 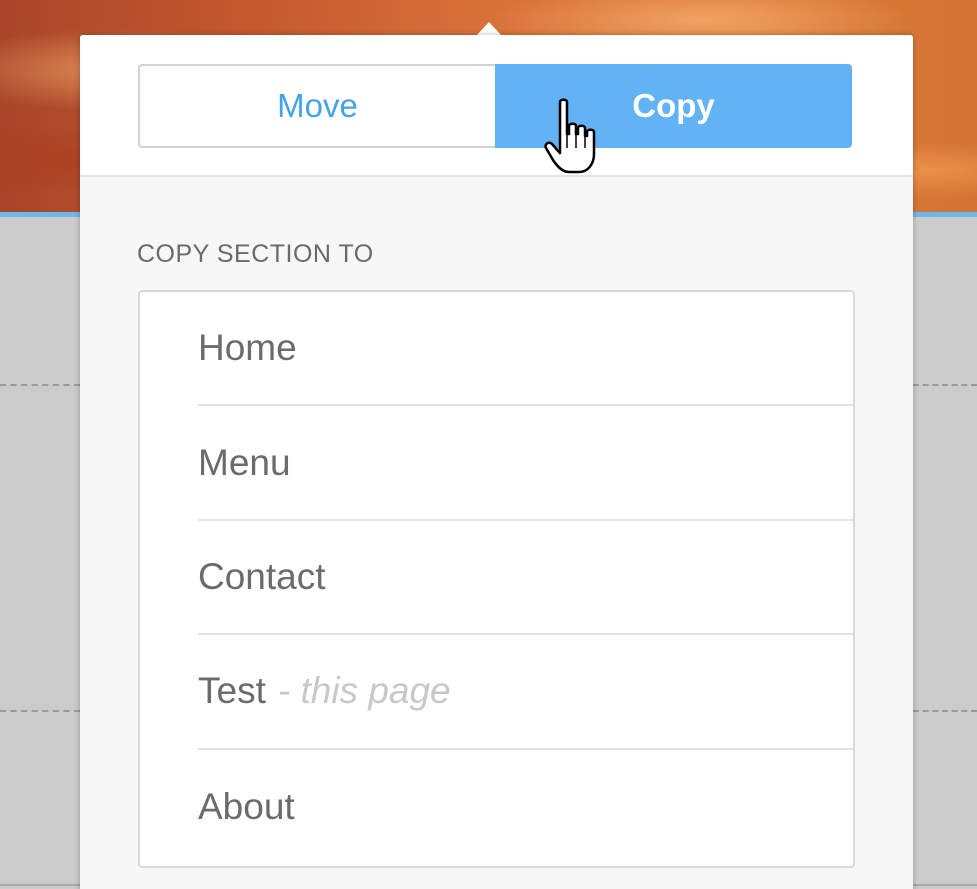 What do you see at coordinates (496, 106) in the screenshot?
I see `popover-header: Move Copy` at bounding box center [496, 106].